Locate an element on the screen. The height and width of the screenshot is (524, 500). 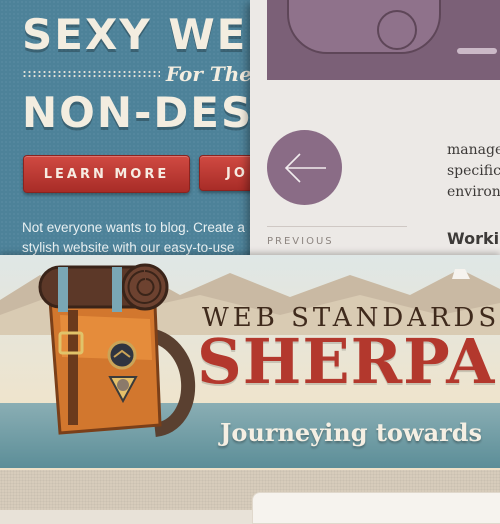
hero-subheading: For The is located at coordinates (137, 74).